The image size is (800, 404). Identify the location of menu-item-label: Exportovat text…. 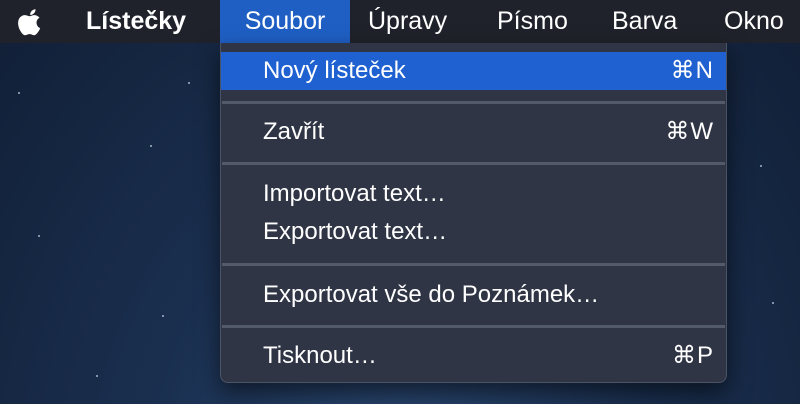
(355, 231).